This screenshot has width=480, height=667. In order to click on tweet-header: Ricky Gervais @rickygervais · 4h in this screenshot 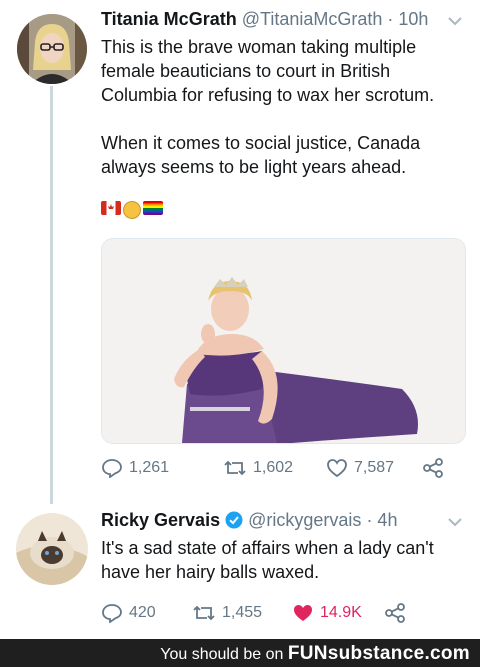, I will do `click(249, 520)`.